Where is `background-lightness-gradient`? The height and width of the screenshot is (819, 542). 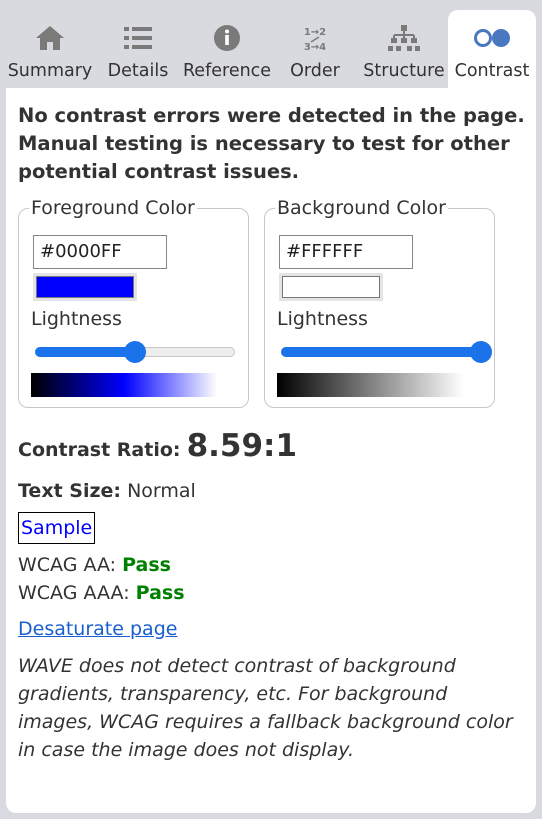
background-lightness-gradient is located at coordinates (370, 385).